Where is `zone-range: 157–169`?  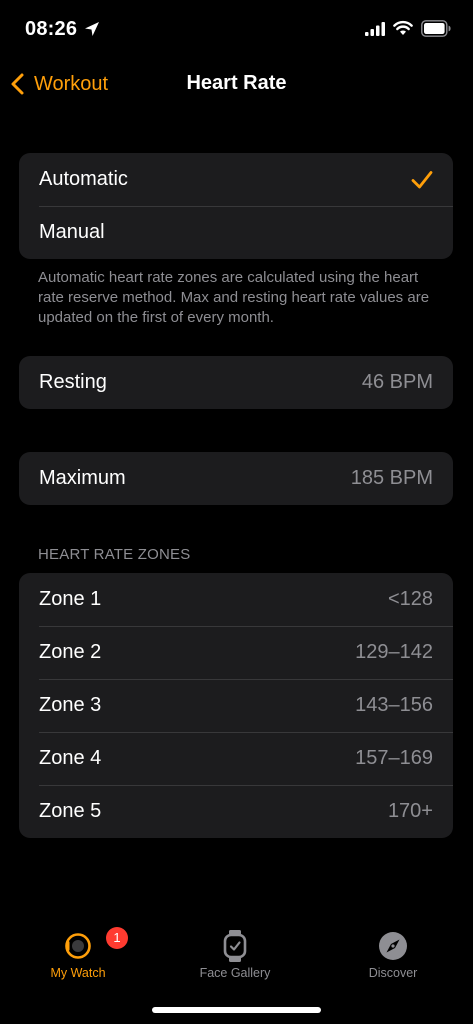
zone-range: 157–169 is located at coordinates (394, 758).